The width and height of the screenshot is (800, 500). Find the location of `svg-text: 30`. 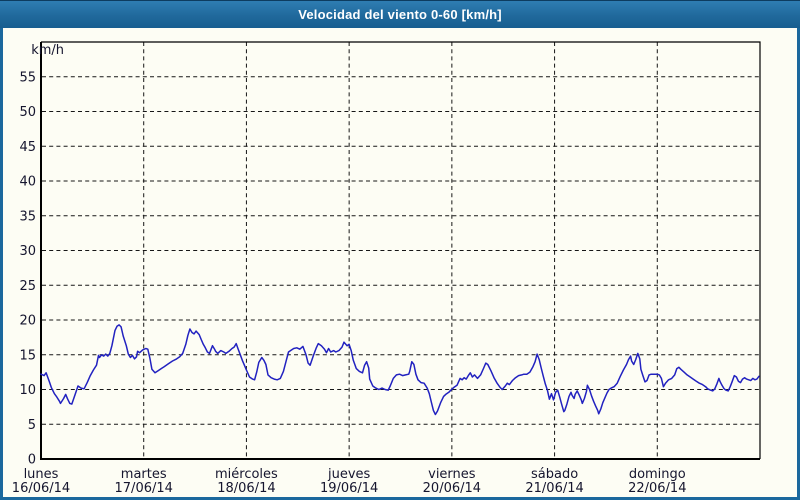

svg-text: 30 is located at coordinates (27, 251).